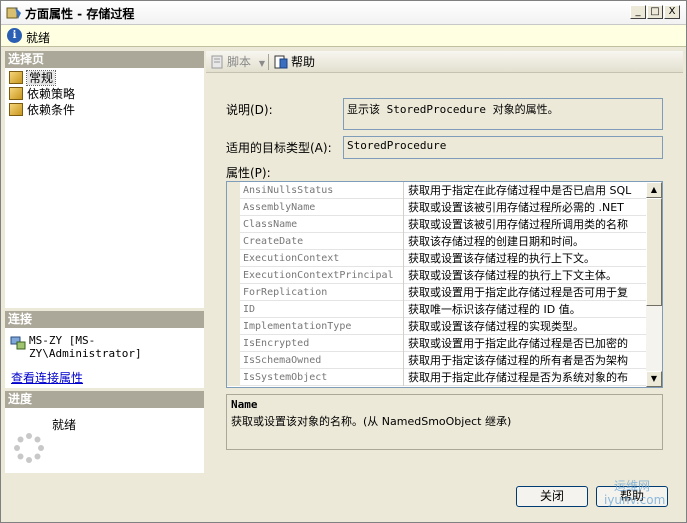 This screenshot has width=687, height=523. Describe the element at coordinates (322, 292) in the screenshot. I see `property-name-cell: ForReplication` at that location.